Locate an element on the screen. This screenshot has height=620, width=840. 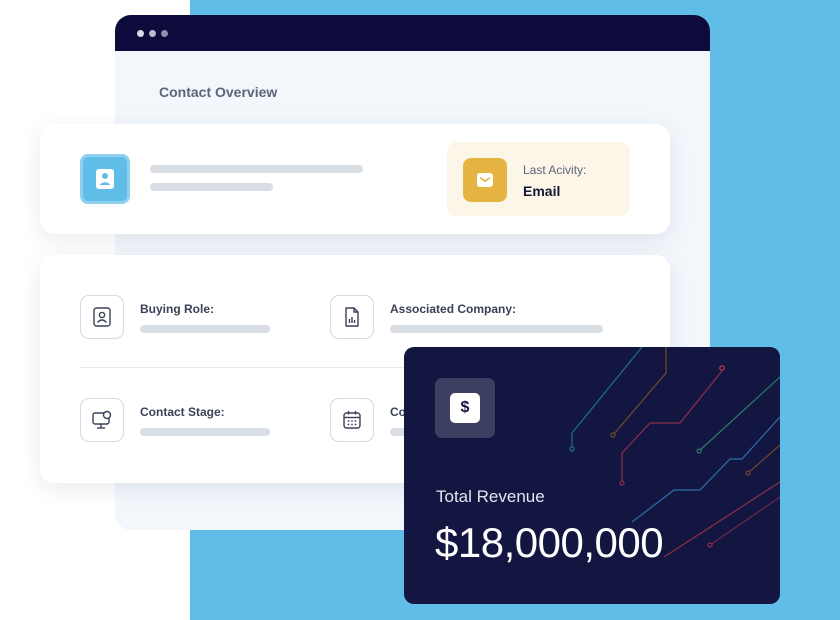
buying-role-value-placeholder is located at coordinates (205, 329).